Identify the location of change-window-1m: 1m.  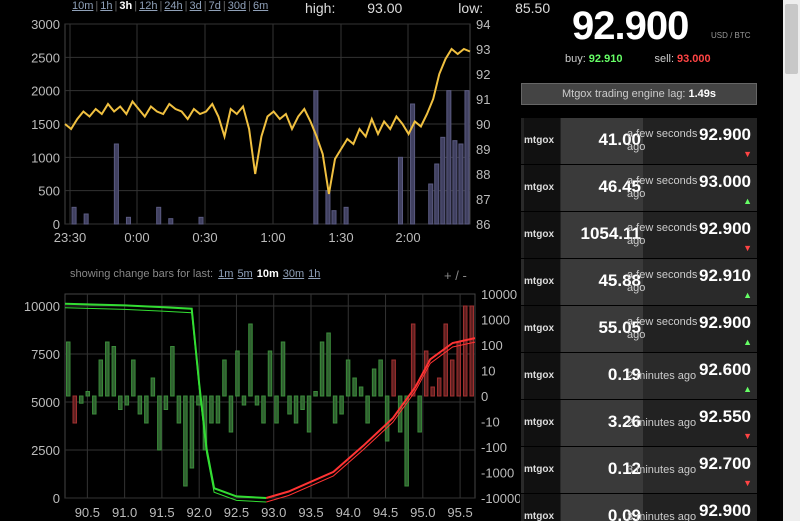
(225, 274).